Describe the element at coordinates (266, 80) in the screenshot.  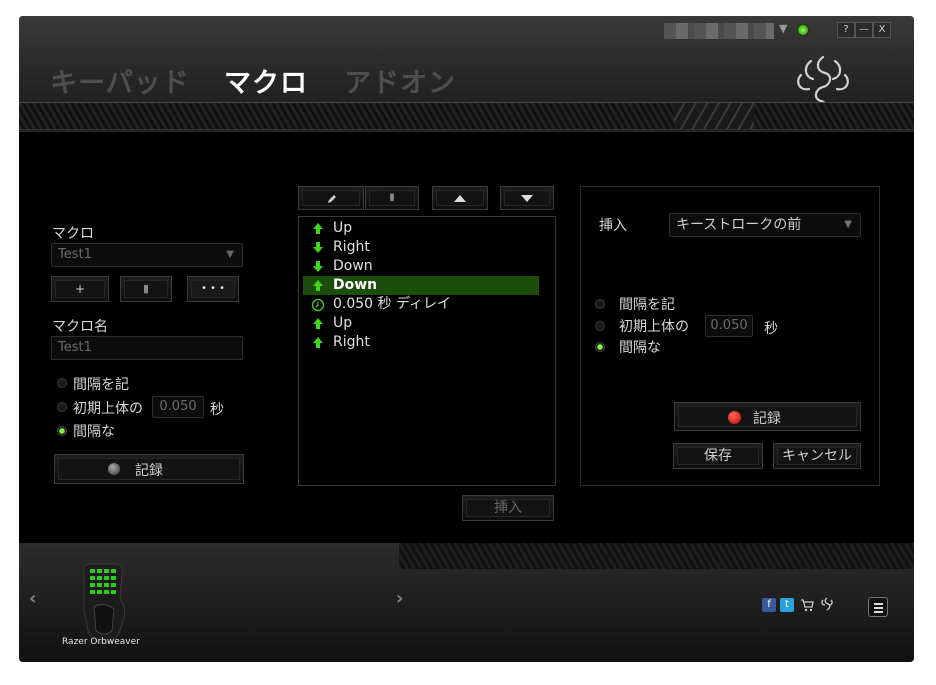
I see `tab-macro: マクロ` at that location.